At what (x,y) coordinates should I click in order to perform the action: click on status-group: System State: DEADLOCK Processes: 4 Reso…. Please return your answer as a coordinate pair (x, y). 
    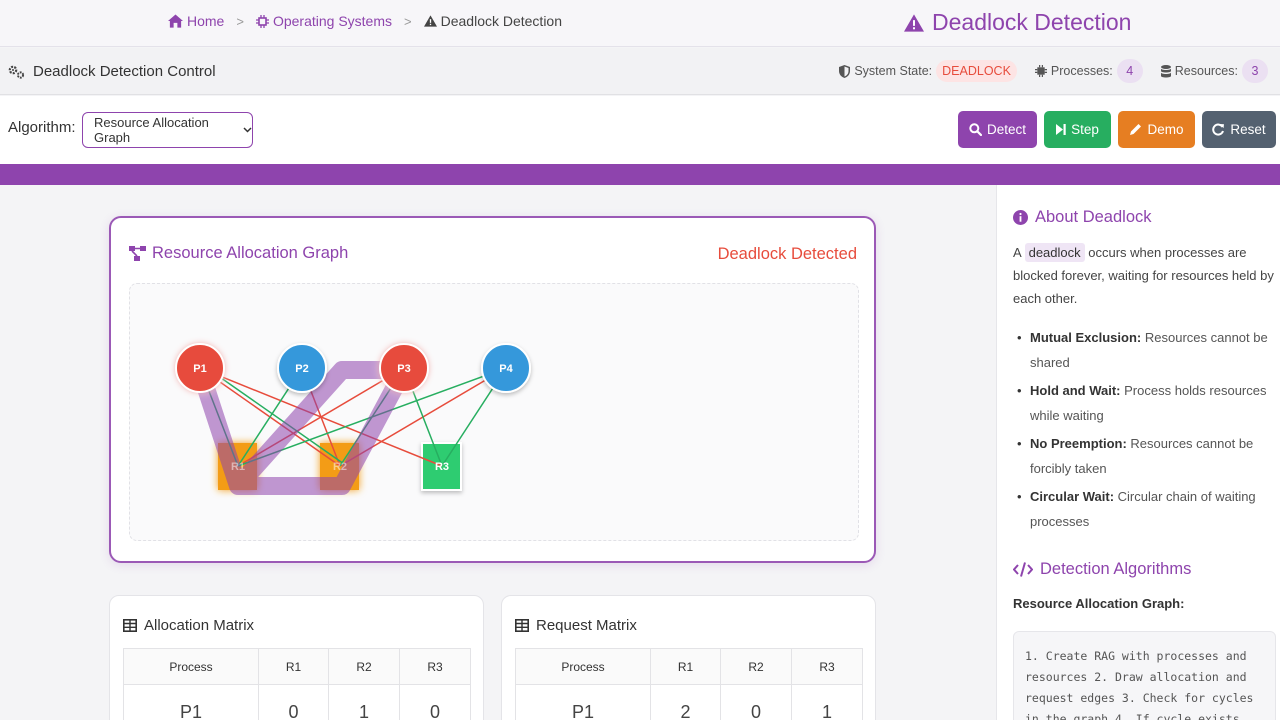
    Looking at the image, I should click on (1053, 71).